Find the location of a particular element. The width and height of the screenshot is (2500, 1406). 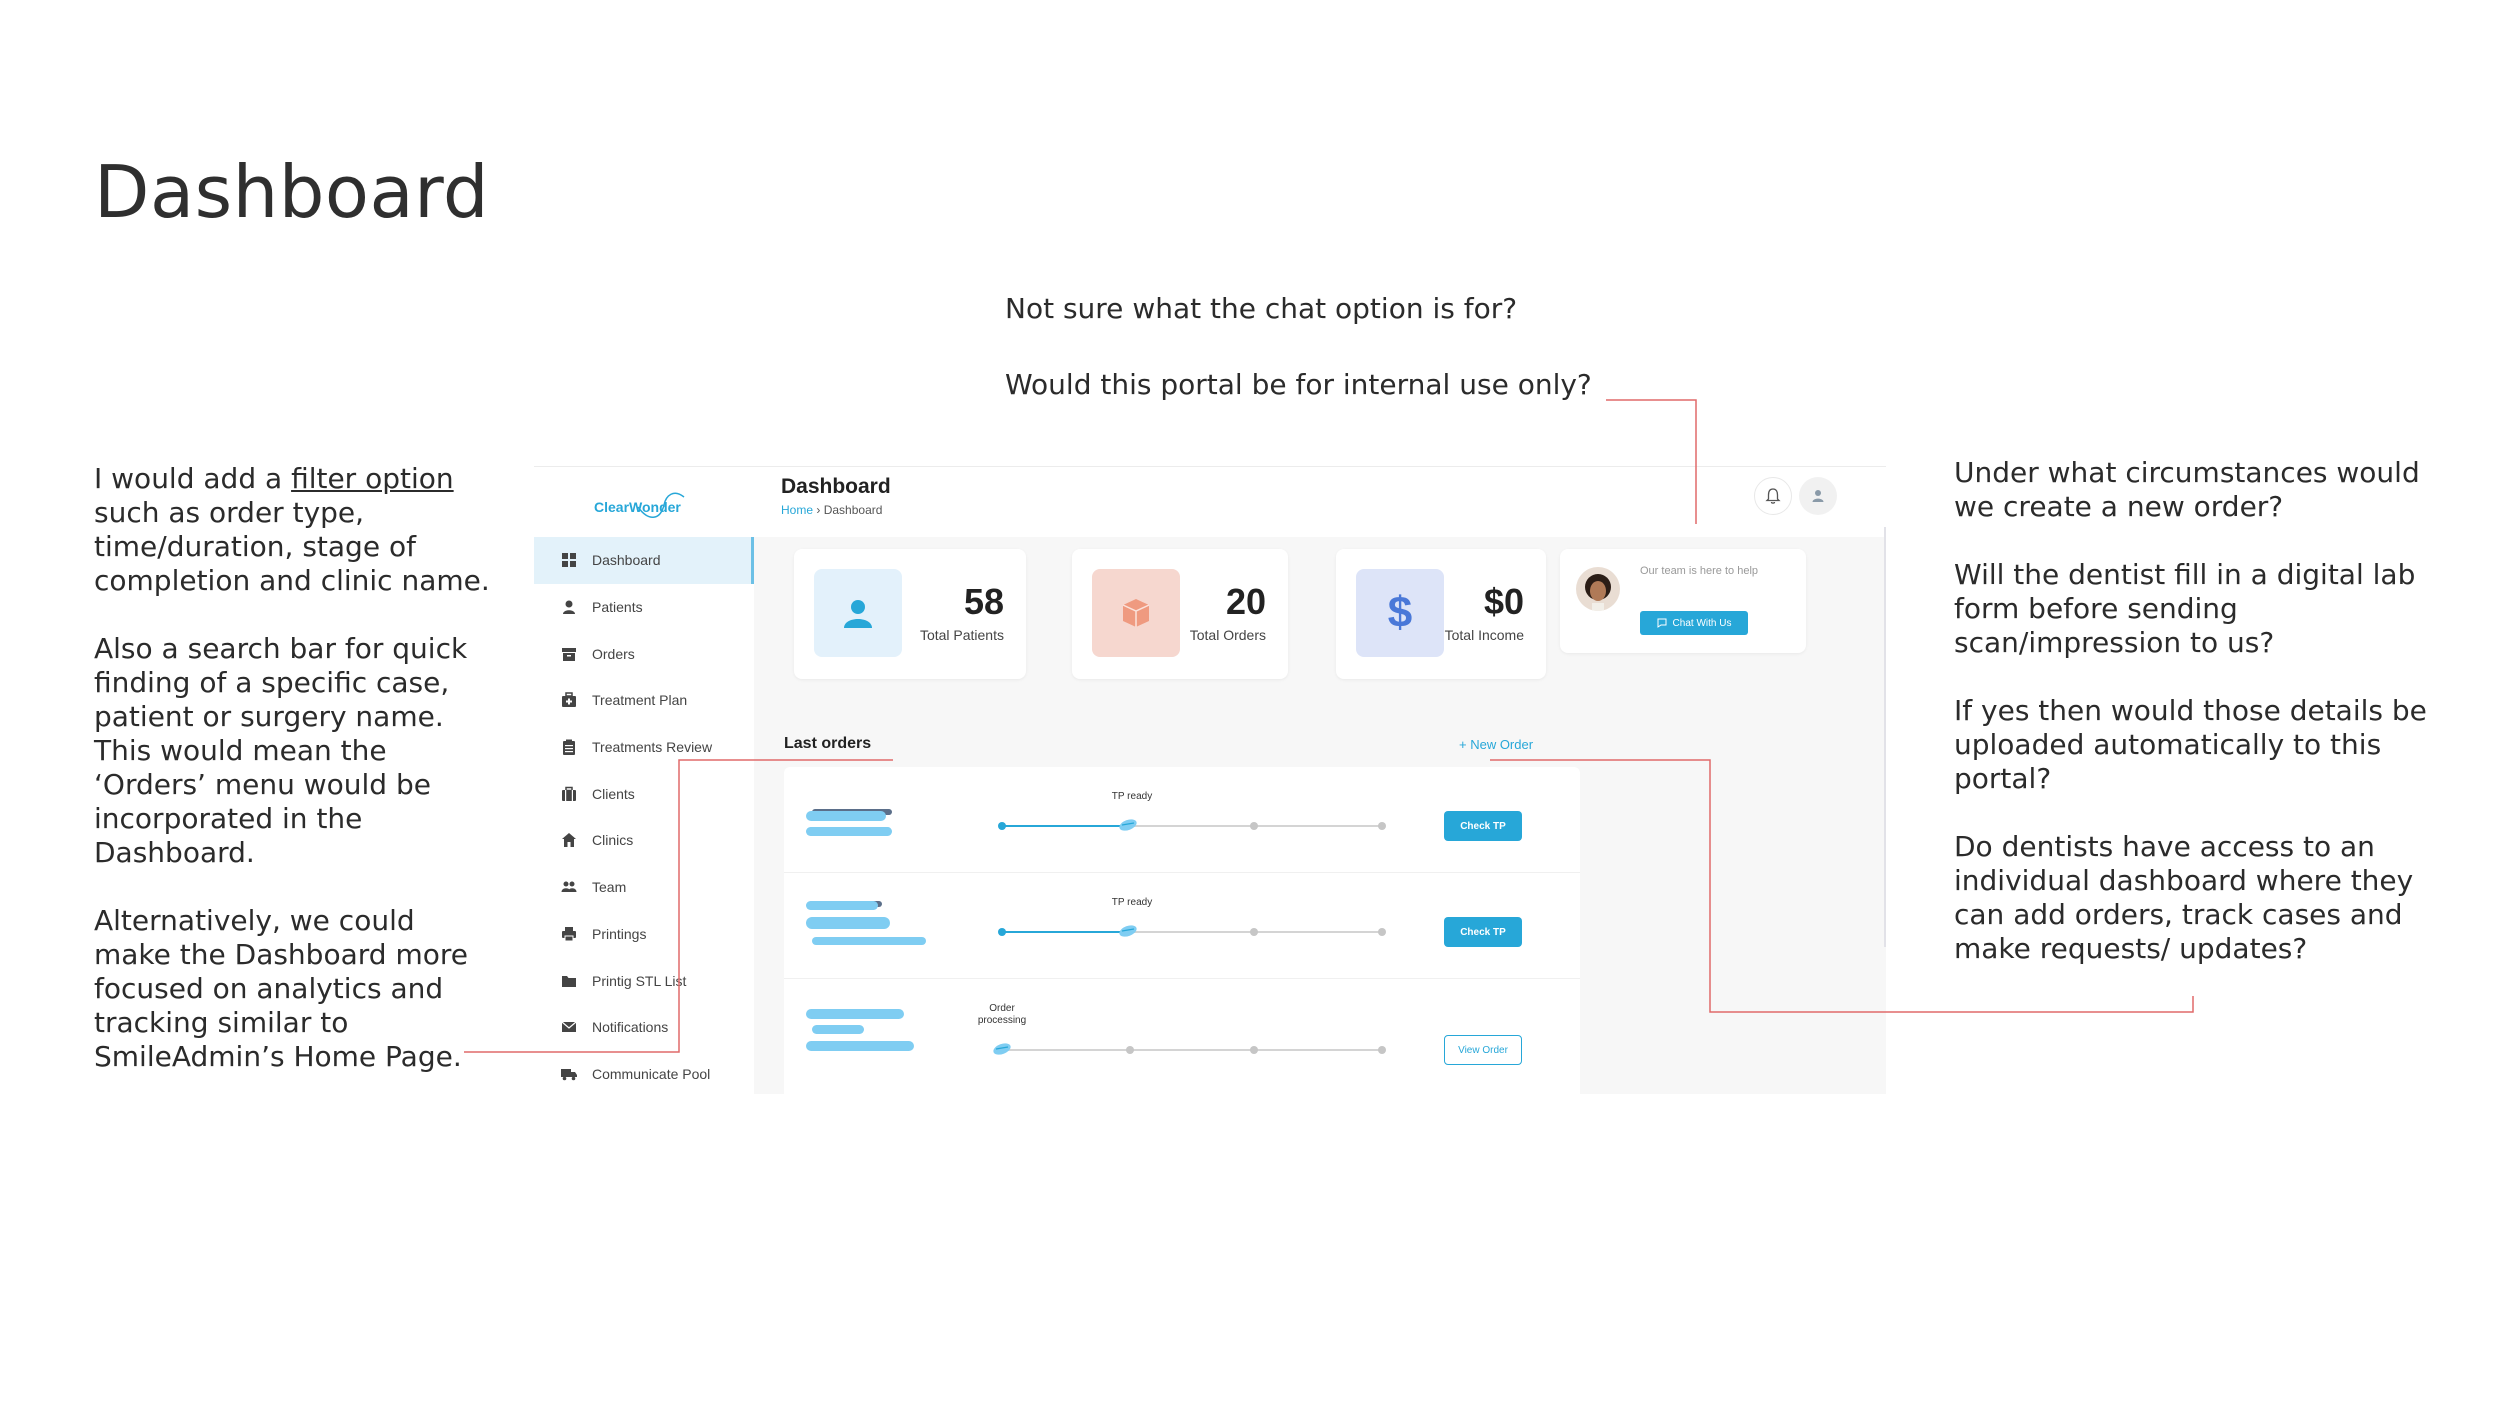

dollar-icon: $ is located at coordinates (1400, 612).